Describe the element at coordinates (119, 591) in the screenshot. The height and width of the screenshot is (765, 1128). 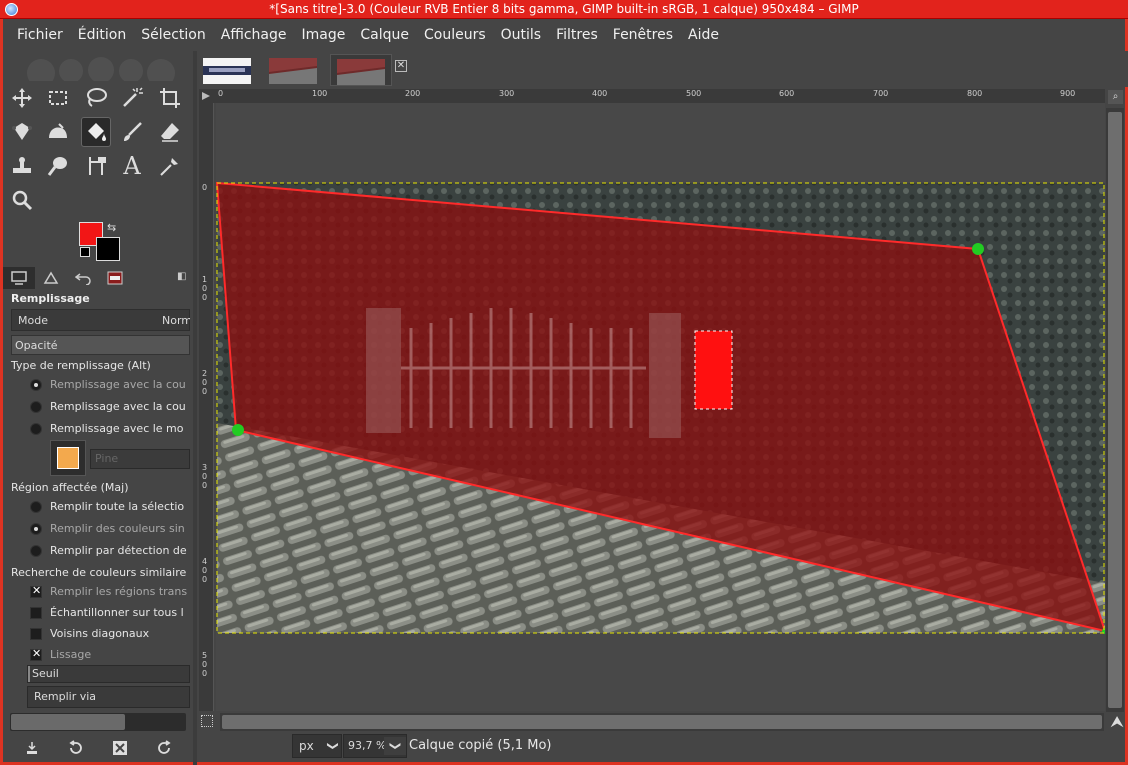
I see `option-label: Remplir les régions trans` at that location.